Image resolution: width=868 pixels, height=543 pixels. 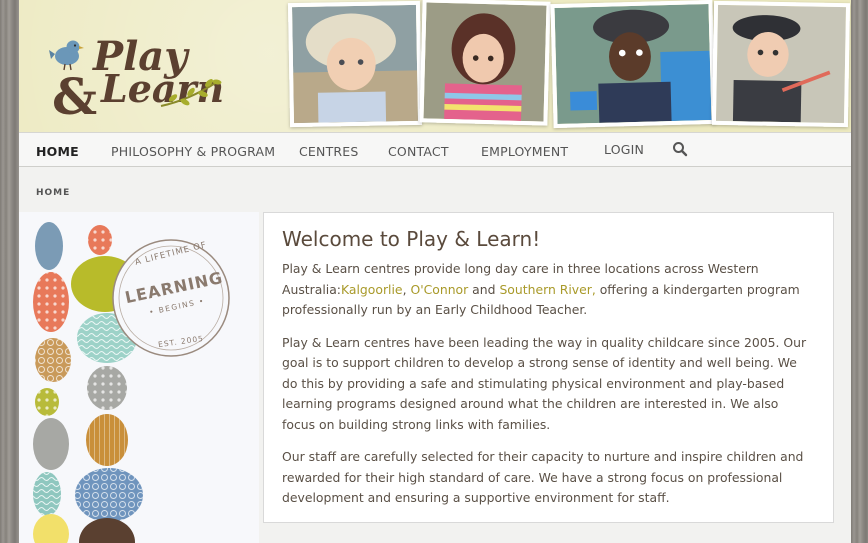 I want to click on wood-frame-left, so click(x=9, y=271).